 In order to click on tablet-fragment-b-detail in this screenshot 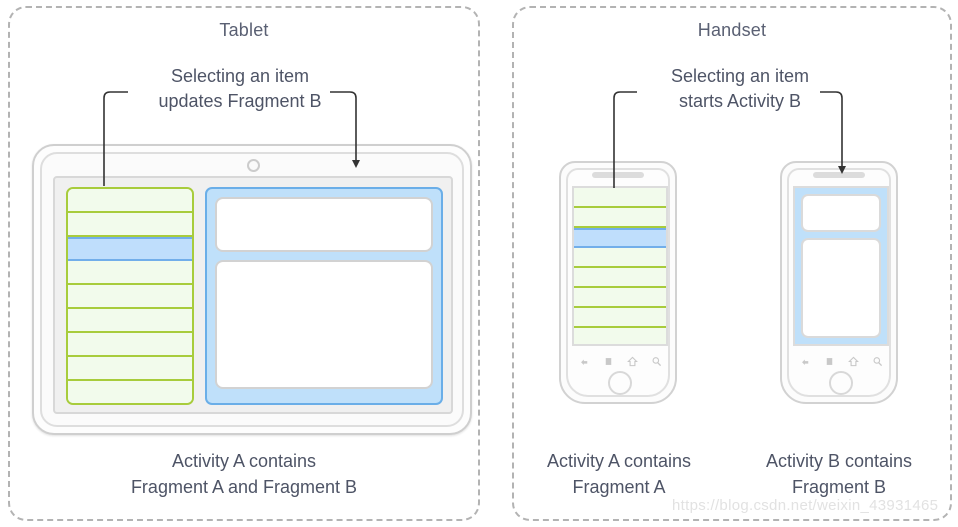, I will do `click(324, 296)`.